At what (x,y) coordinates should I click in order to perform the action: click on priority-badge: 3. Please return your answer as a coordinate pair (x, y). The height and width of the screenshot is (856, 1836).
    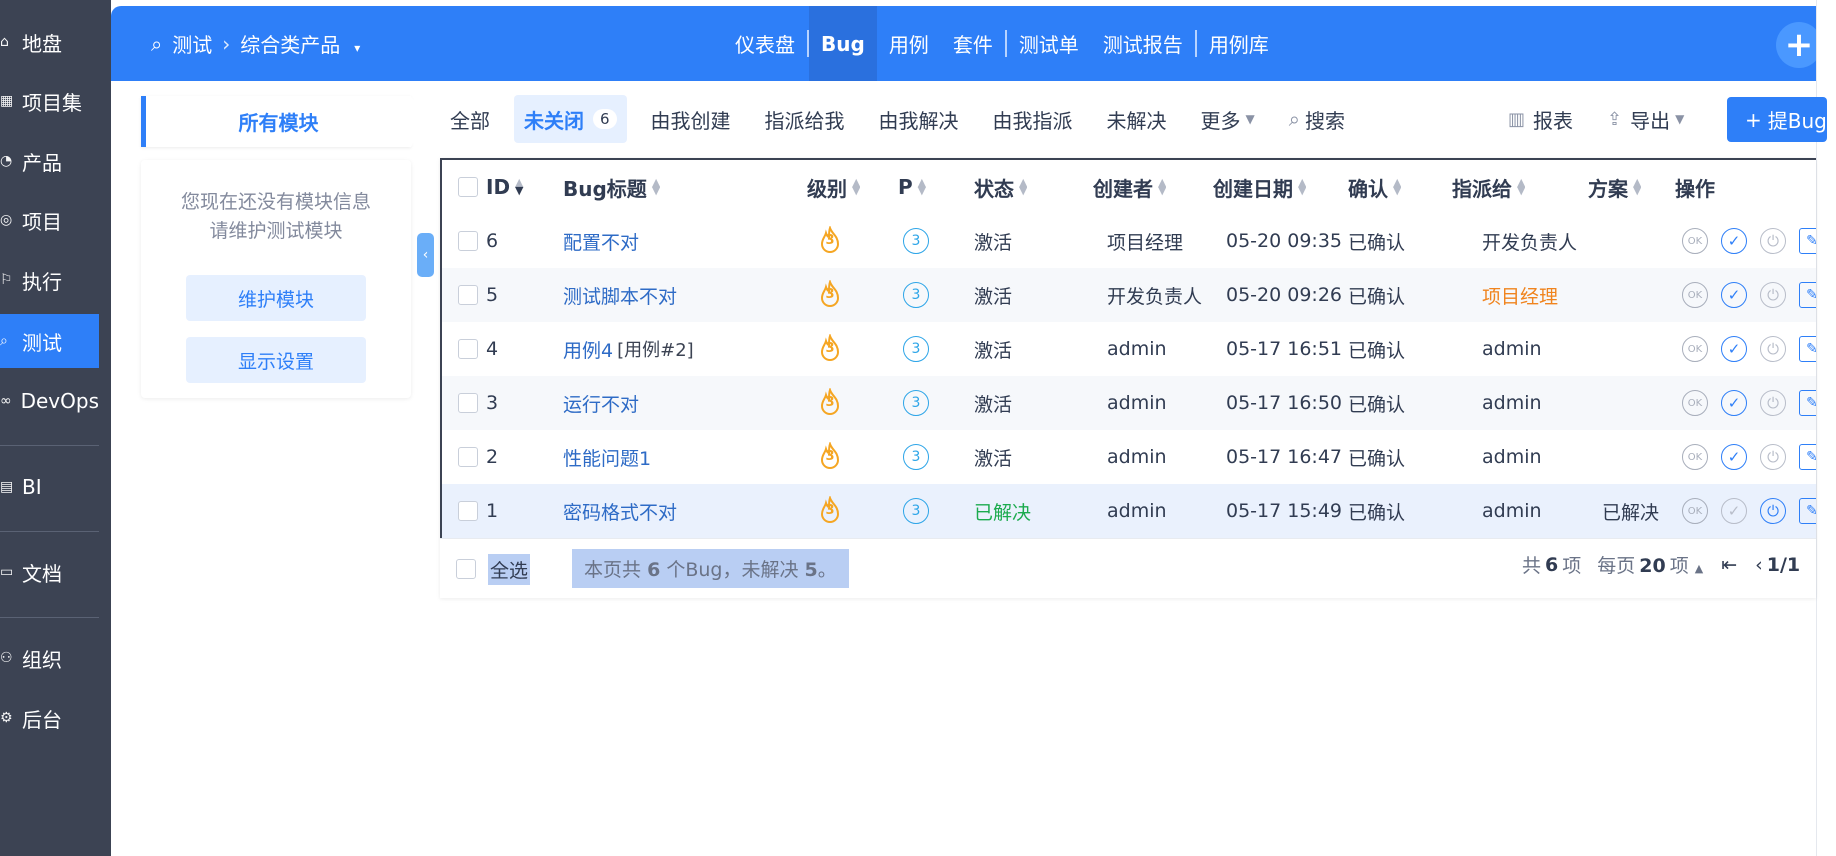
    Looking at the image, I should click on (916, 349).